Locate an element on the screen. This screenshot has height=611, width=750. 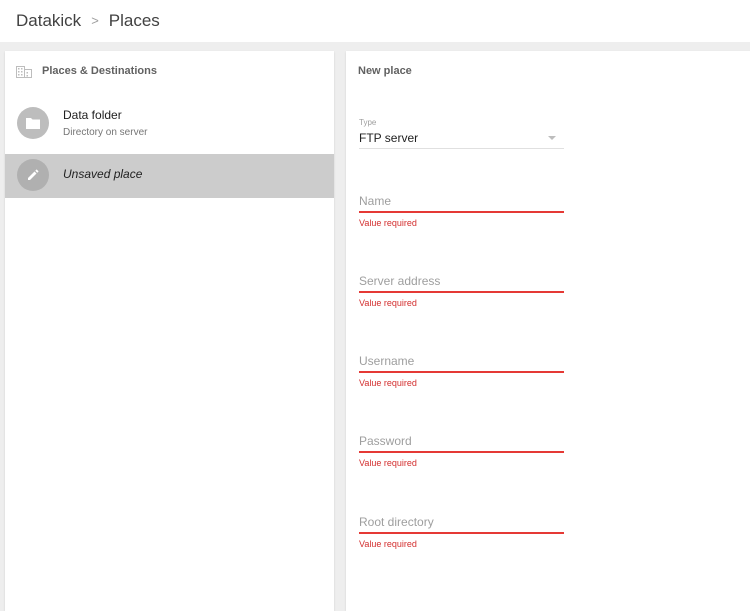
place-item-data-folder: Data folder Directory on server is located at coordinates (169, 124).